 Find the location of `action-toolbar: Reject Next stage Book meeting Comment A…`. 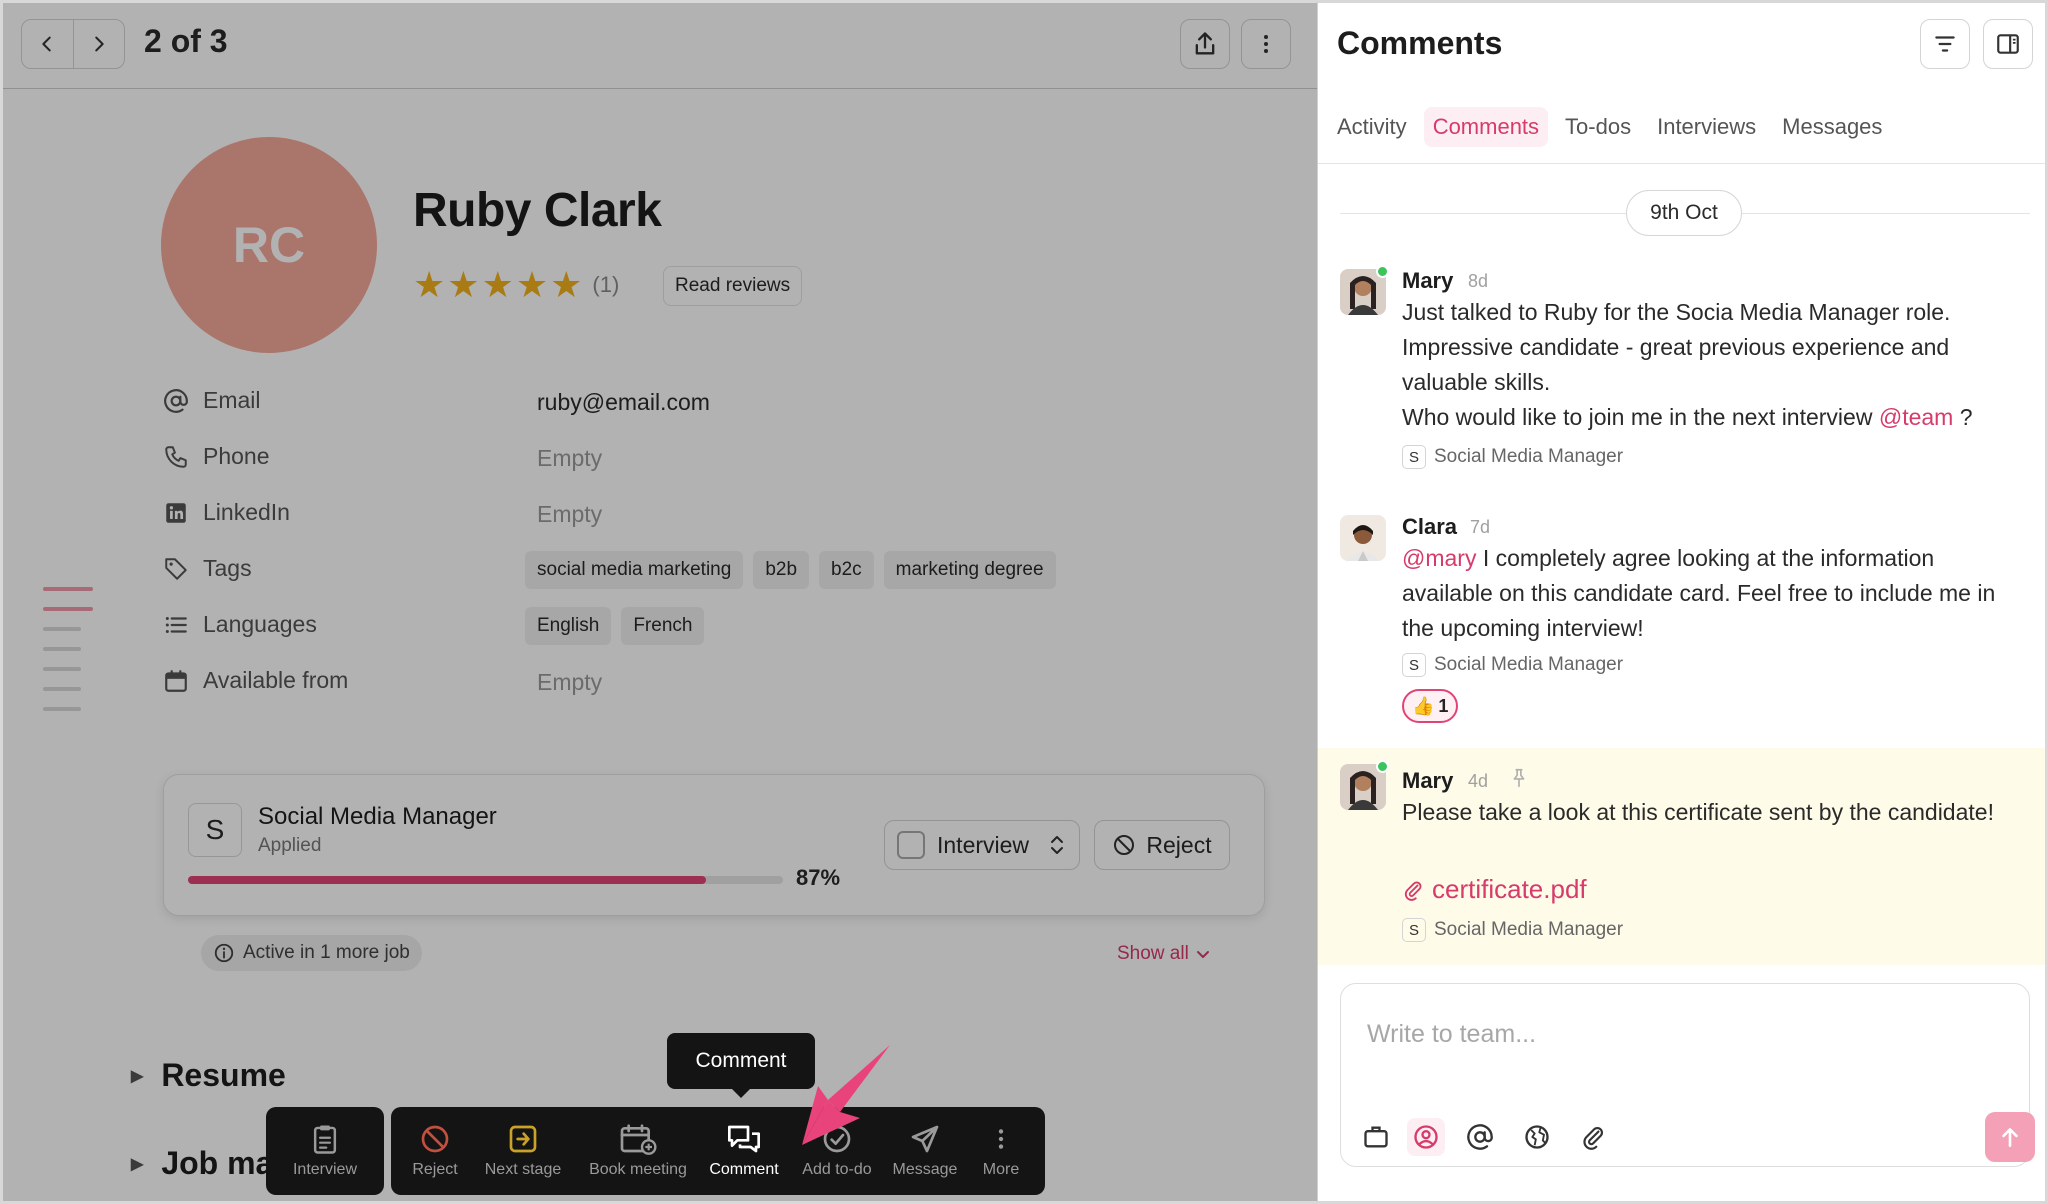

action-toolbar: Reject Next stage Book meeting Comment A… is located at coordinates (718, 1151).